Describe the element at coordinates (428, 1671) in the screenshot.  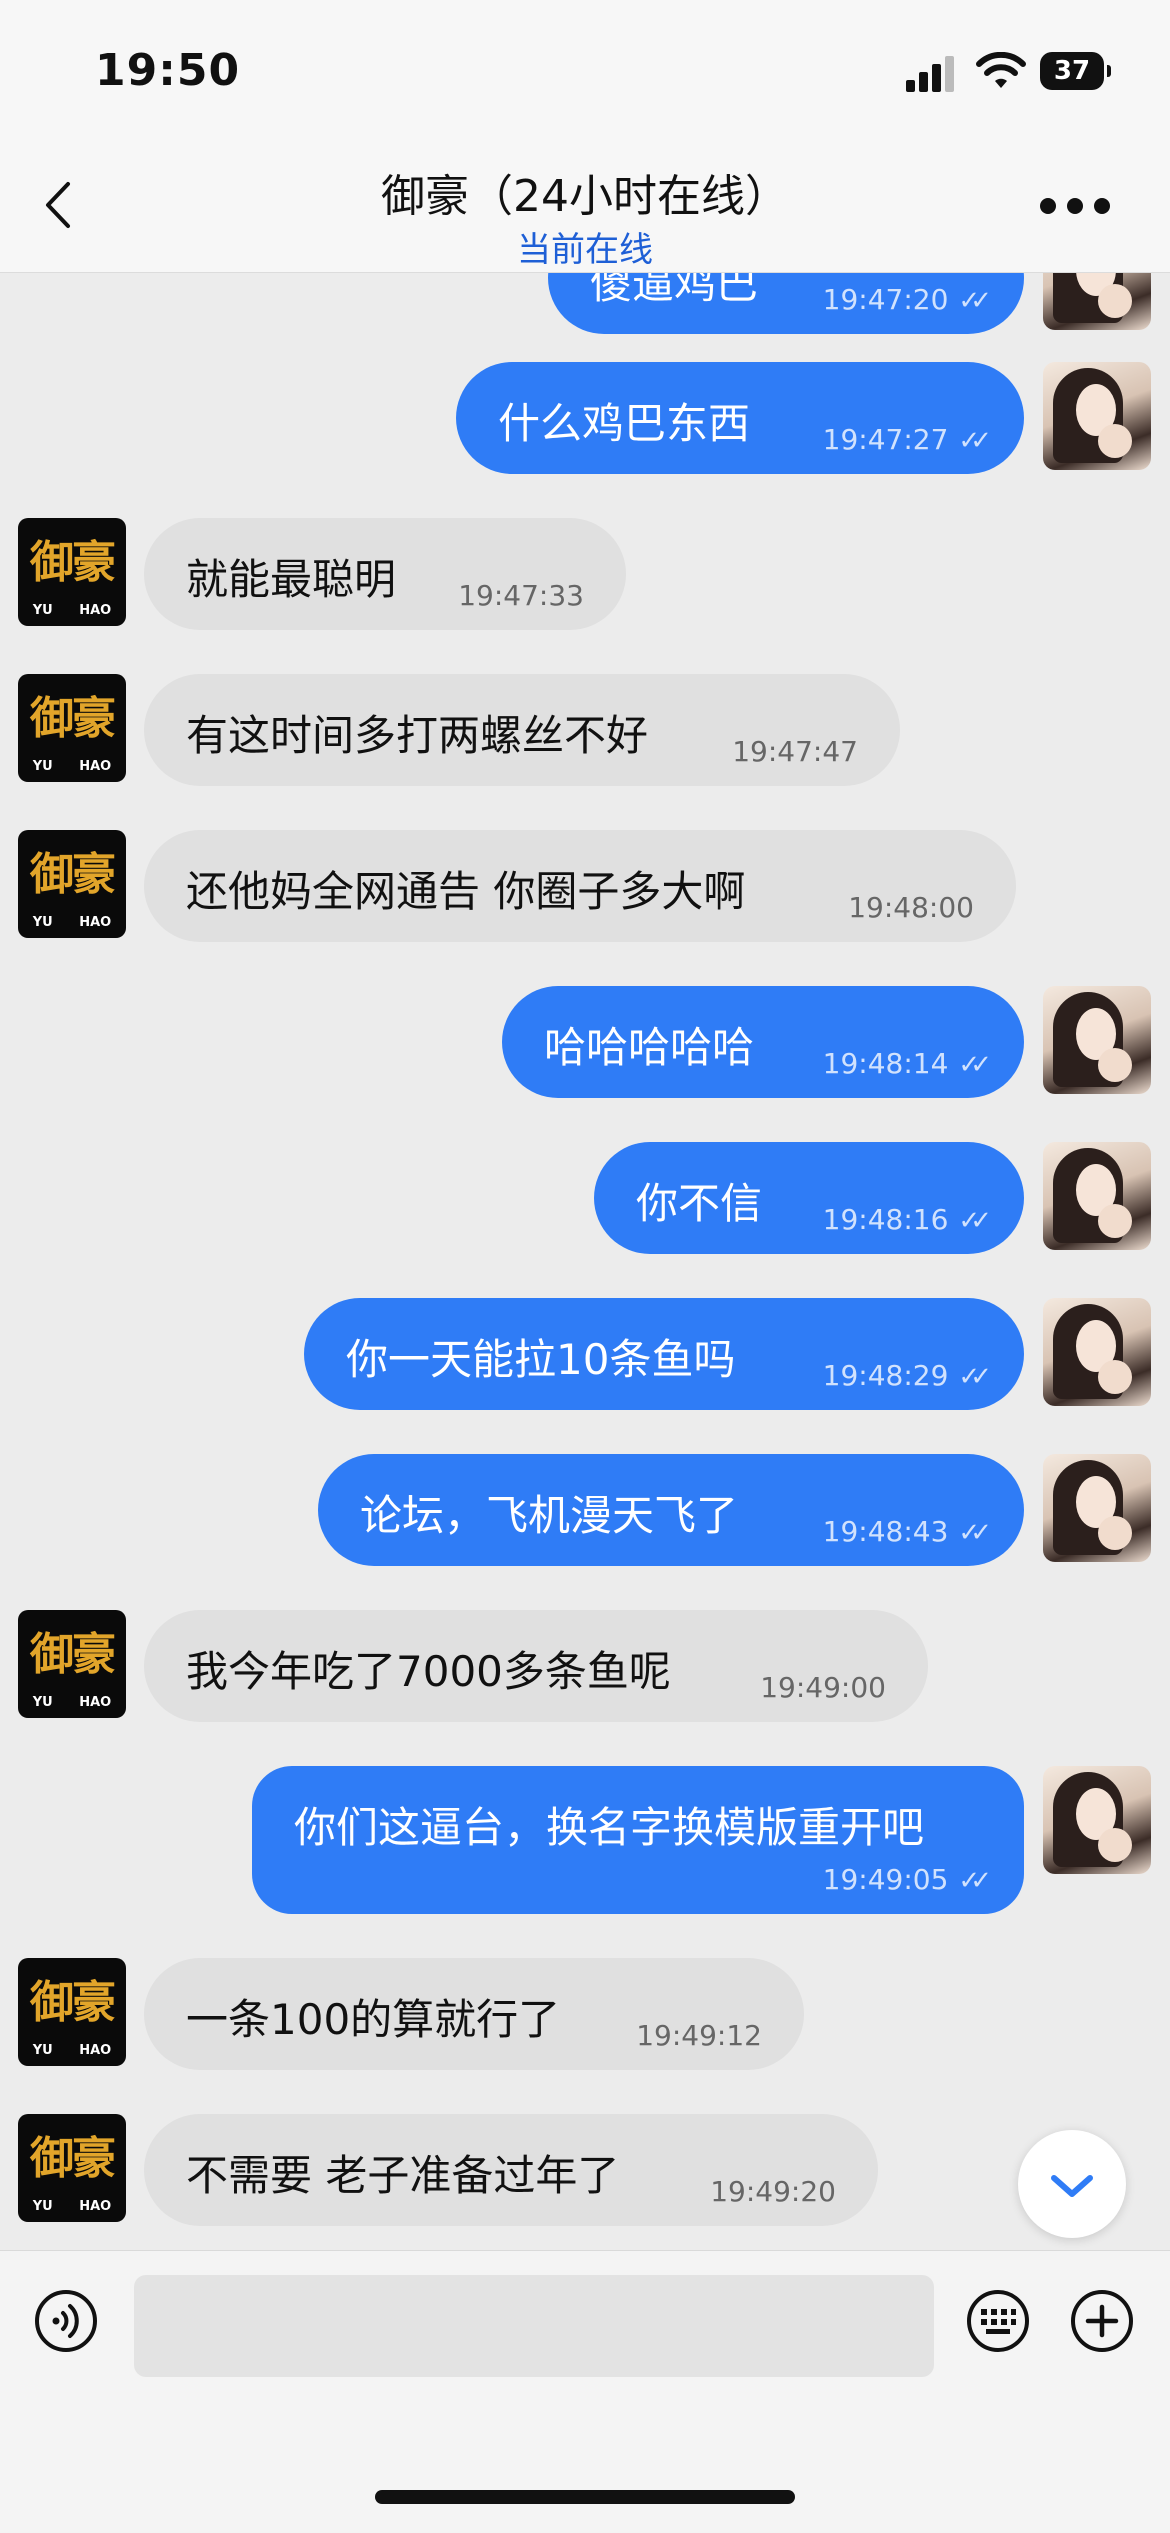
I see `message-text: 我今年吃了7000多条鱼呢` at that location.